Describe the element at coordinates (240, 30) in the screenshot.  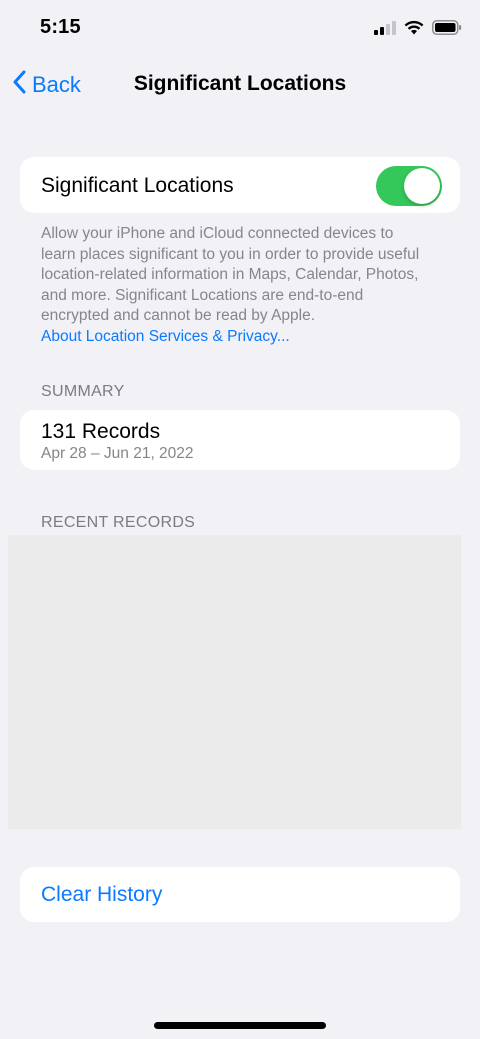
I see `status-bar: 5:15` at that location.